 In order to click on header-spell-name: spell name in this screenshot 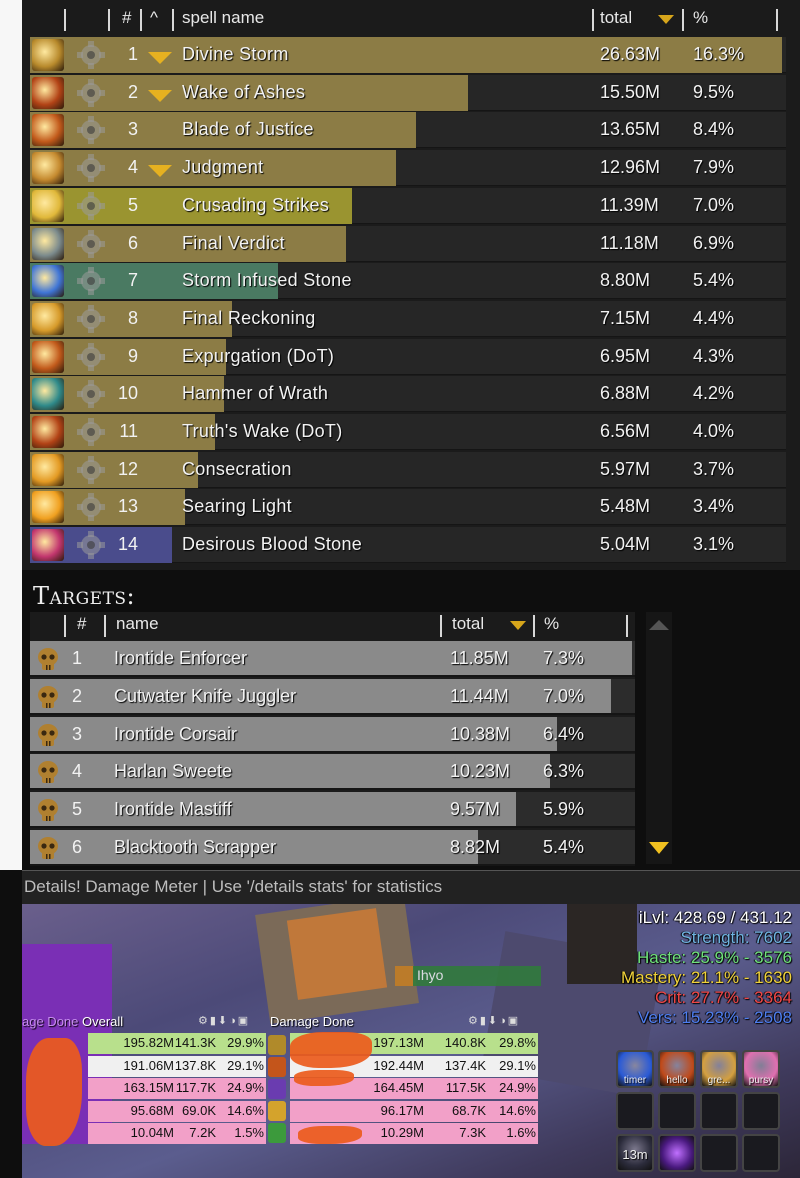, I will do `click(223, 18)`.